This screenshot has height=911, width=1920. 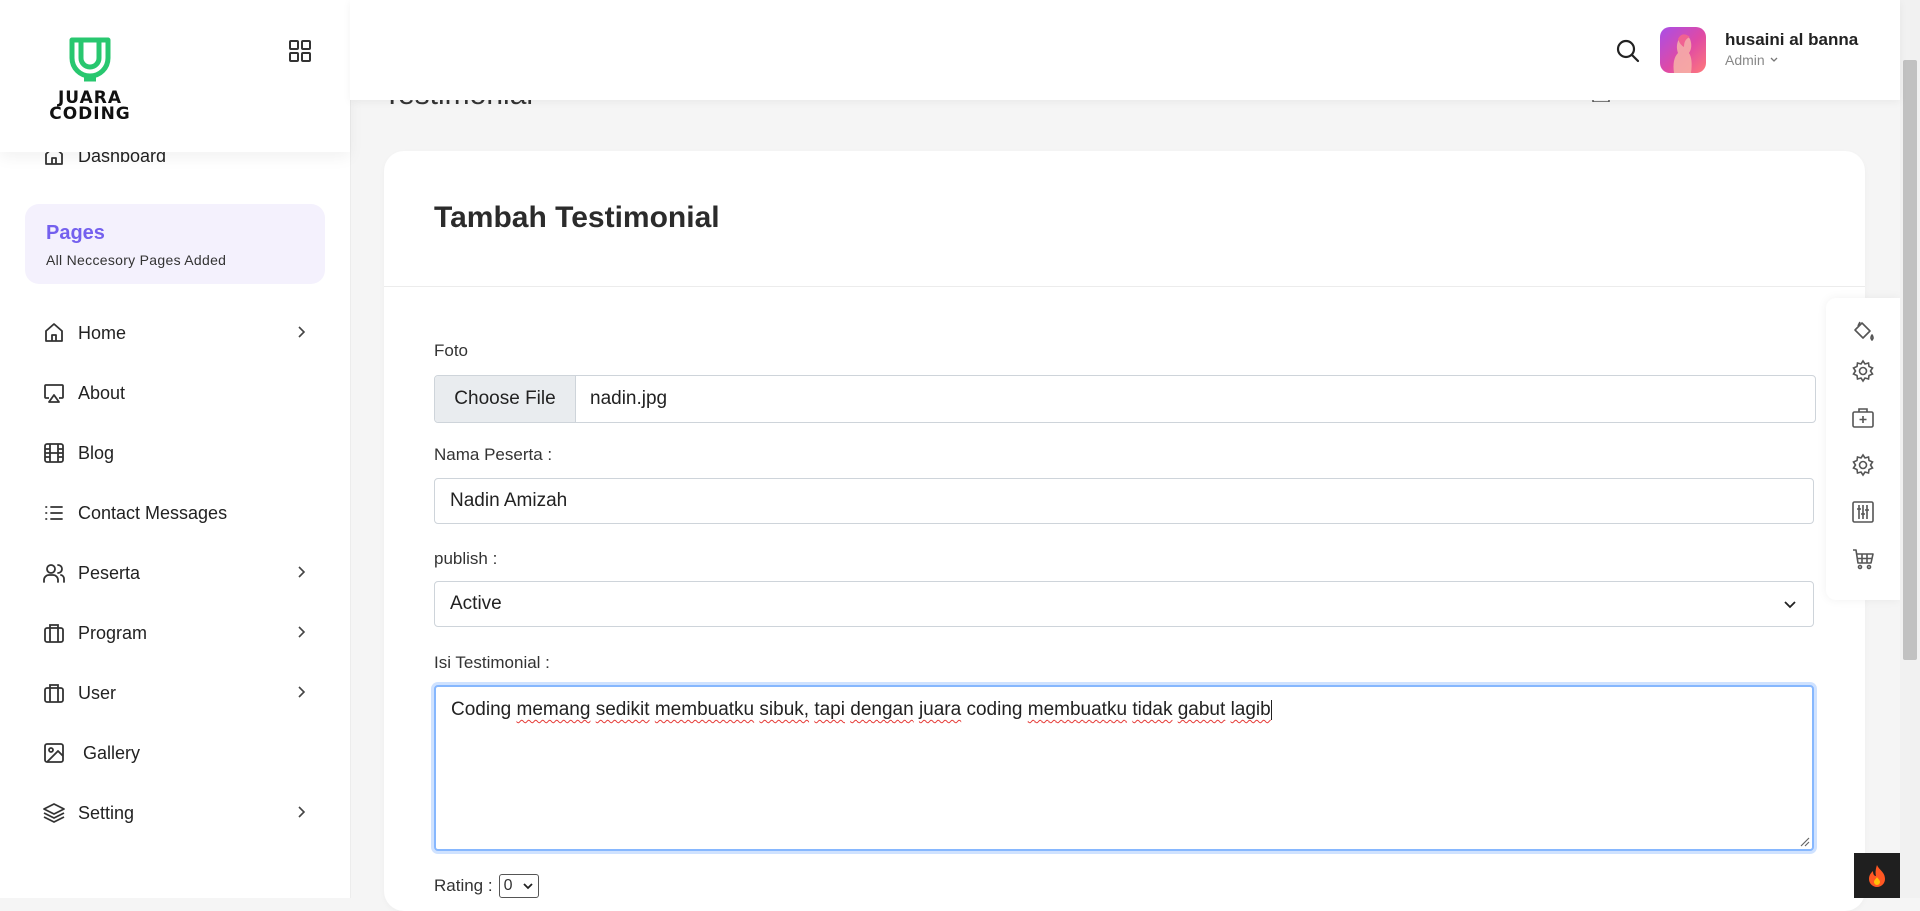 What do you see at coordinates (481, 709) in the screenshot?
I see `text-word: Coding` at bounding box center [481, 709].